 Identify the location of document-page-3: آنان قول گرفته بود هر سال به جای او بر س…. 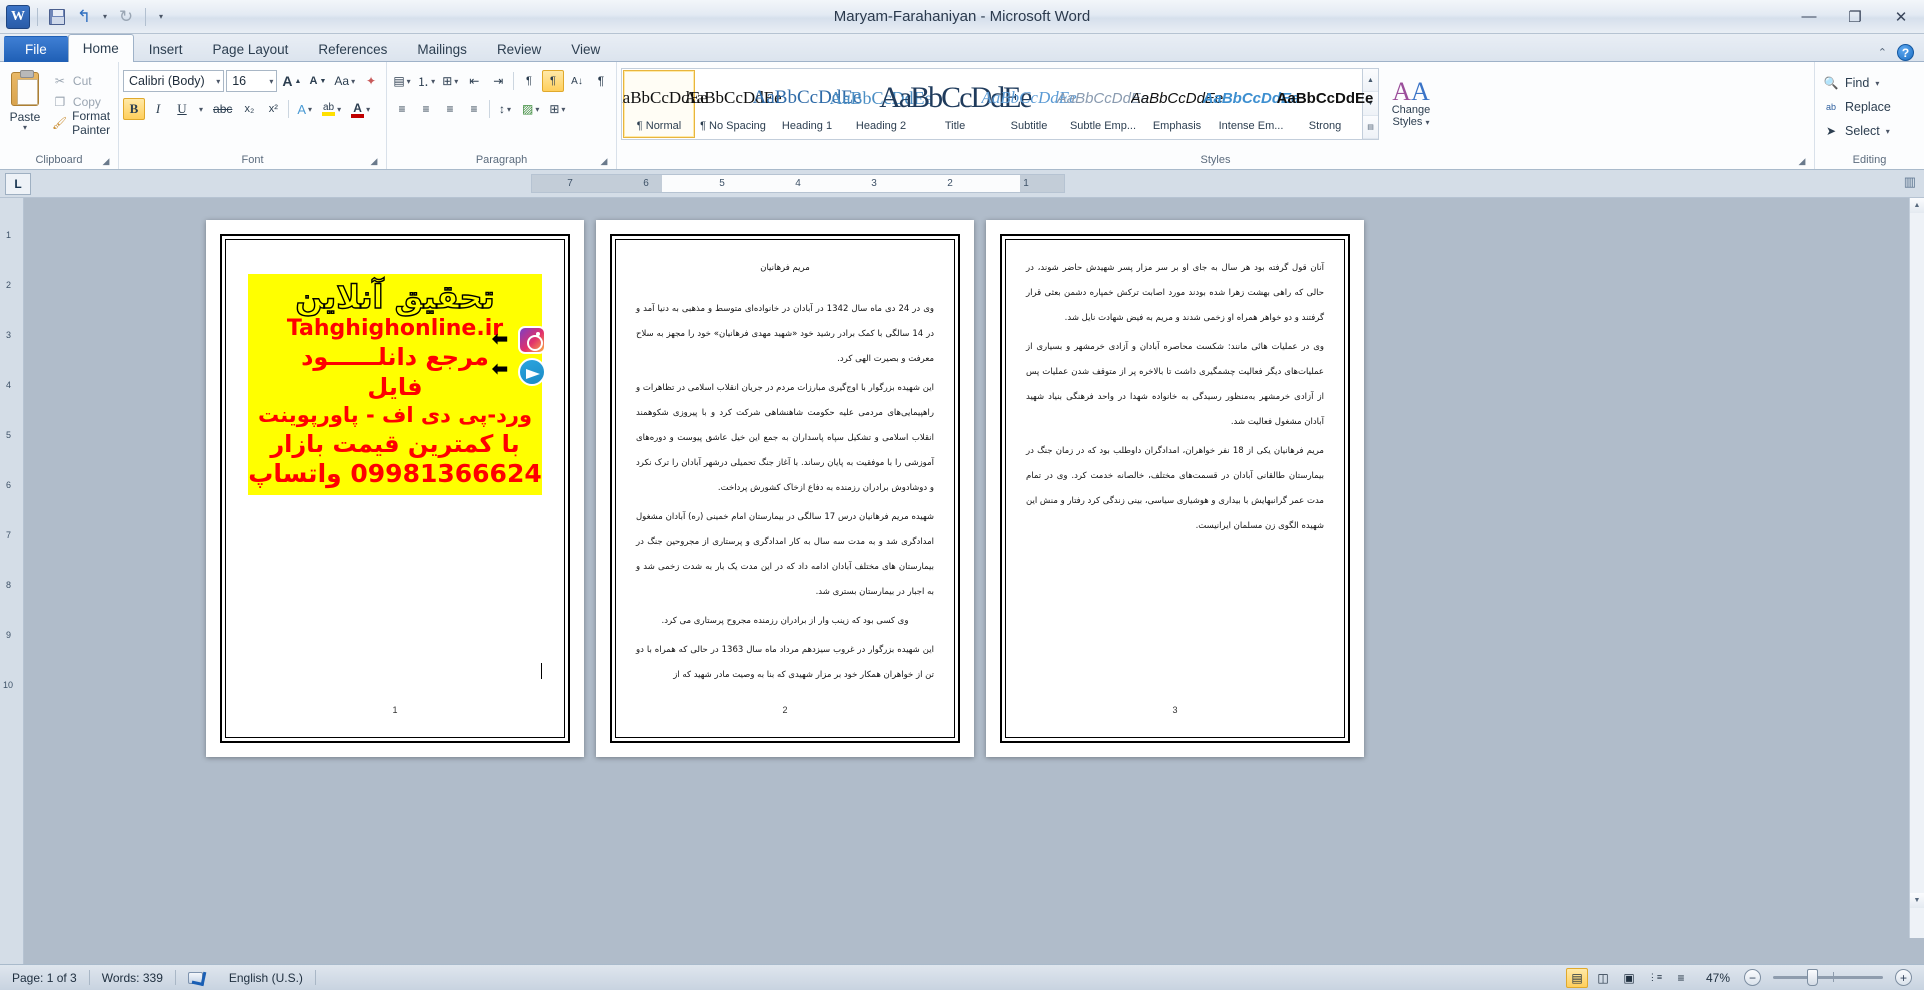
(1175, 488).